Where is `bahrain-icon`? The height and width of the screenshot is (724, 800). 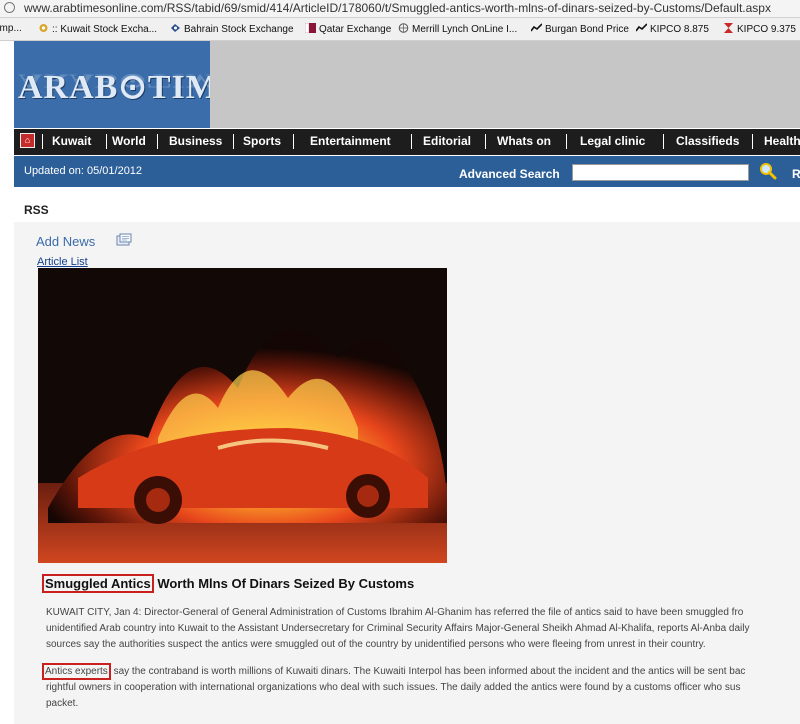 bahrain-icon is located at coordinates (175, 28).